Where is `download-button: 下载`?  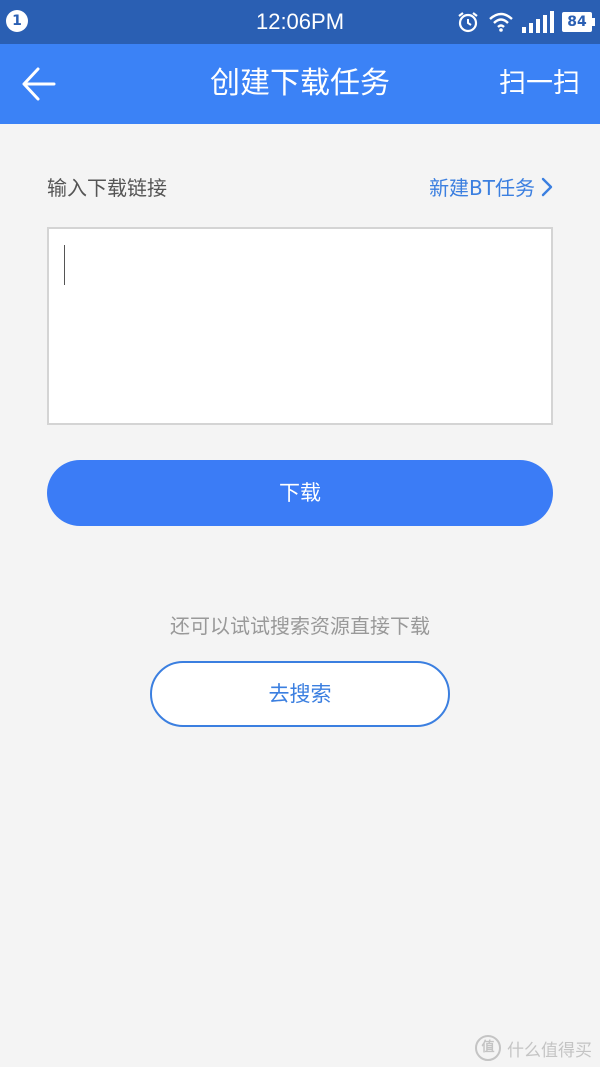
download-button: 下载 is located at coordinates (300, 493).